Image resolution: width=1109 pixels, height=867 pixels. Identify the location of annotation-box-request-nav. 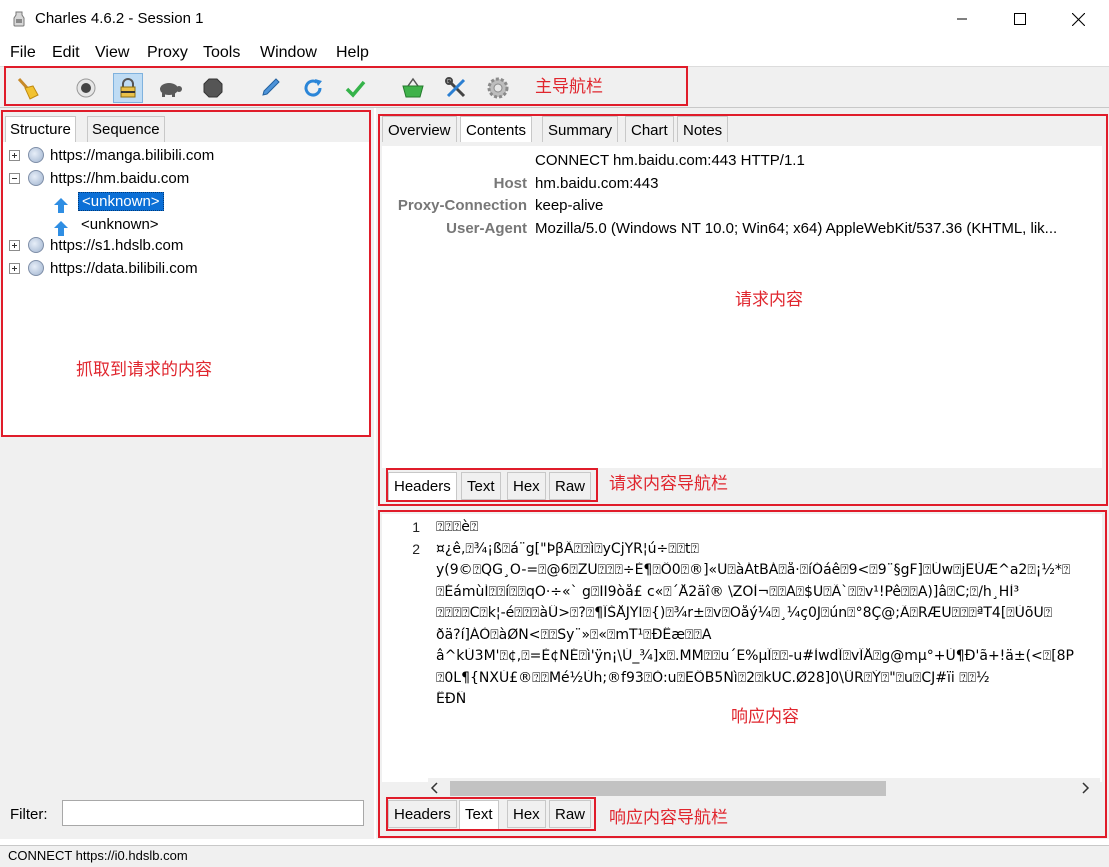
(492, 485).